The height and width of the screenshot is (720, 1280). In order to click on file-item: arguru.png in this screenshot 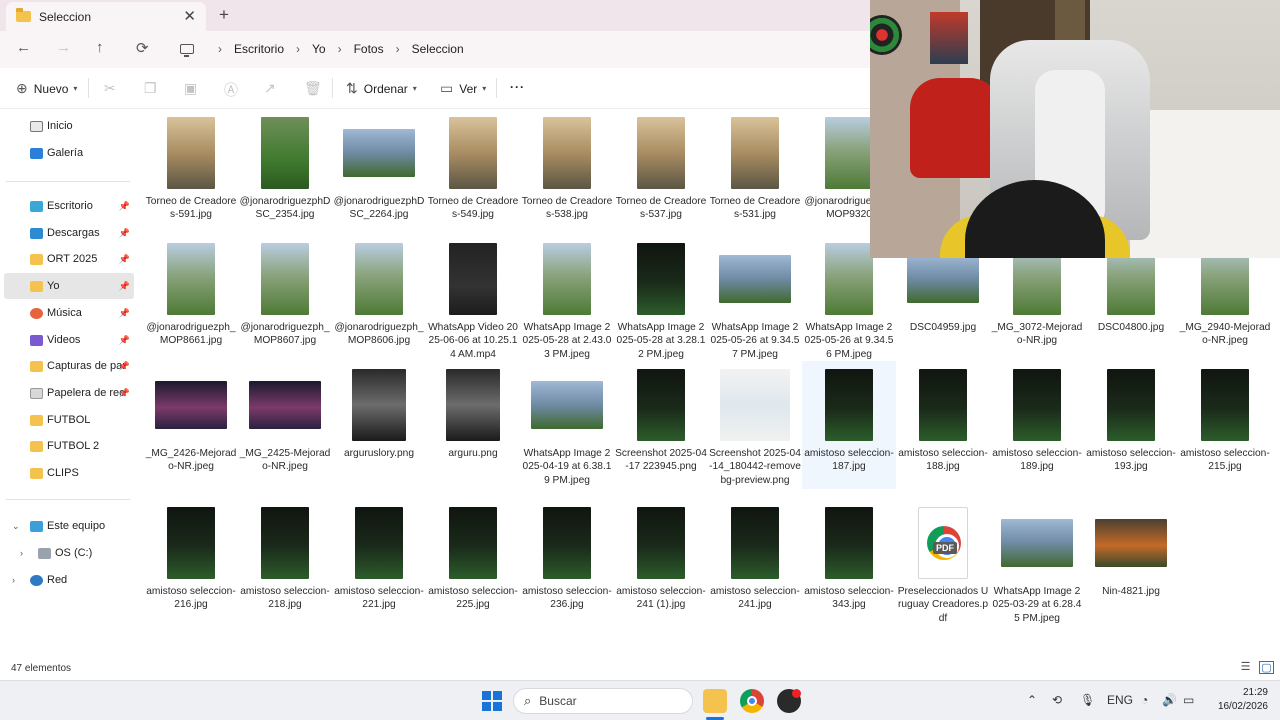, I will do `click(473, 425)`.